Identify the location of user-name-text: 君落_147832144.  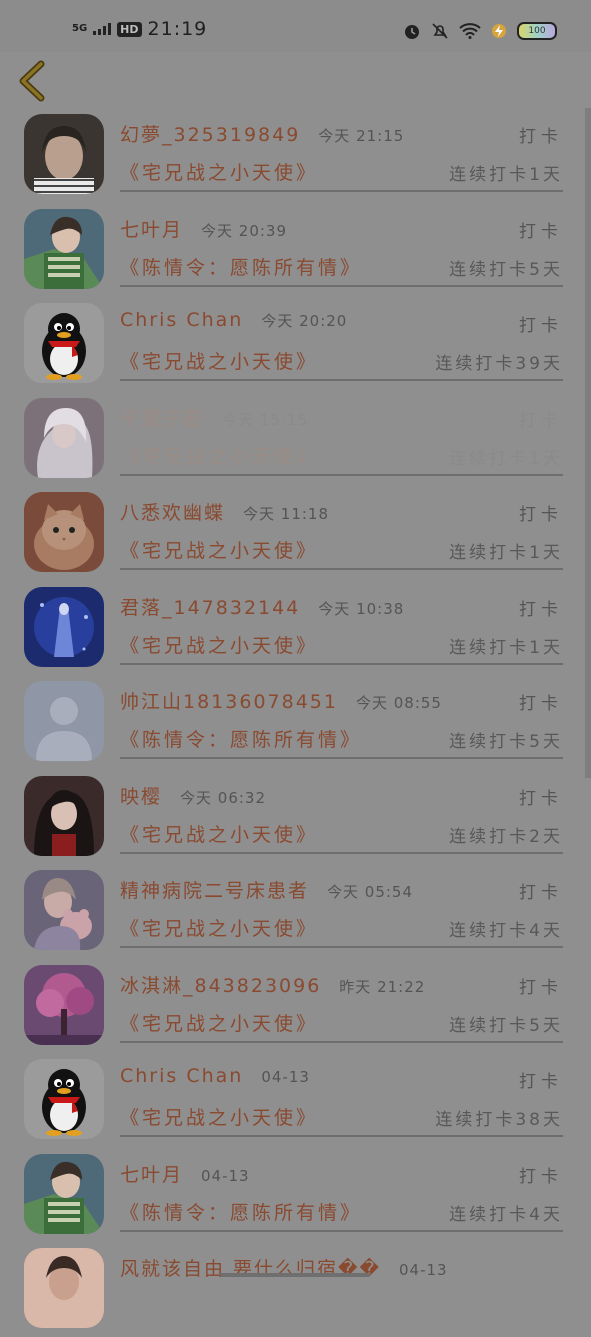
(210, 607).